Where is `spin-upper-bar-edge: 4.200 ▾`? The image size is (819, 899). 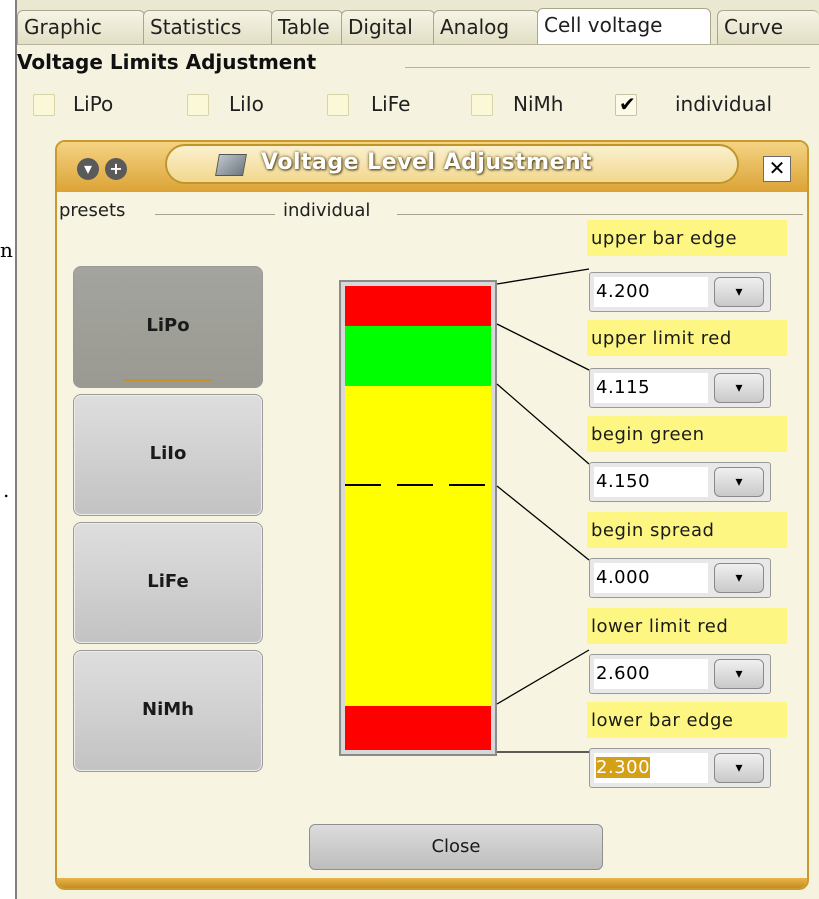
spin-upper-bar-edge: 4.200 ▾ is located at coordinates (680, 292).